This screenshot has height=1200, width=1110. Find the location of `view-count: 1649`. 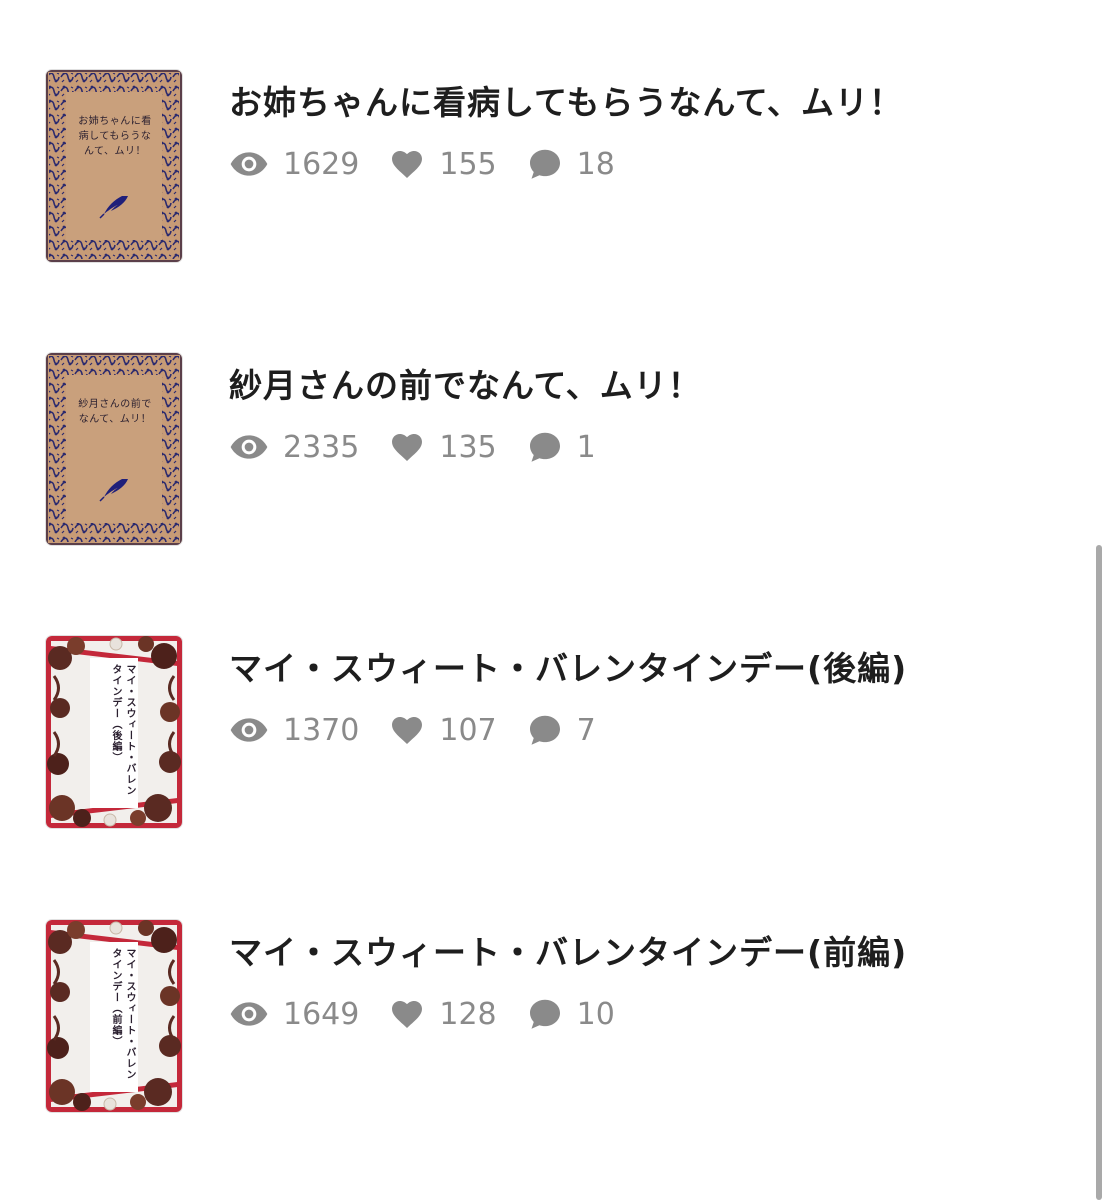

view-count: 1649 is located at coordinates (294, 1014).